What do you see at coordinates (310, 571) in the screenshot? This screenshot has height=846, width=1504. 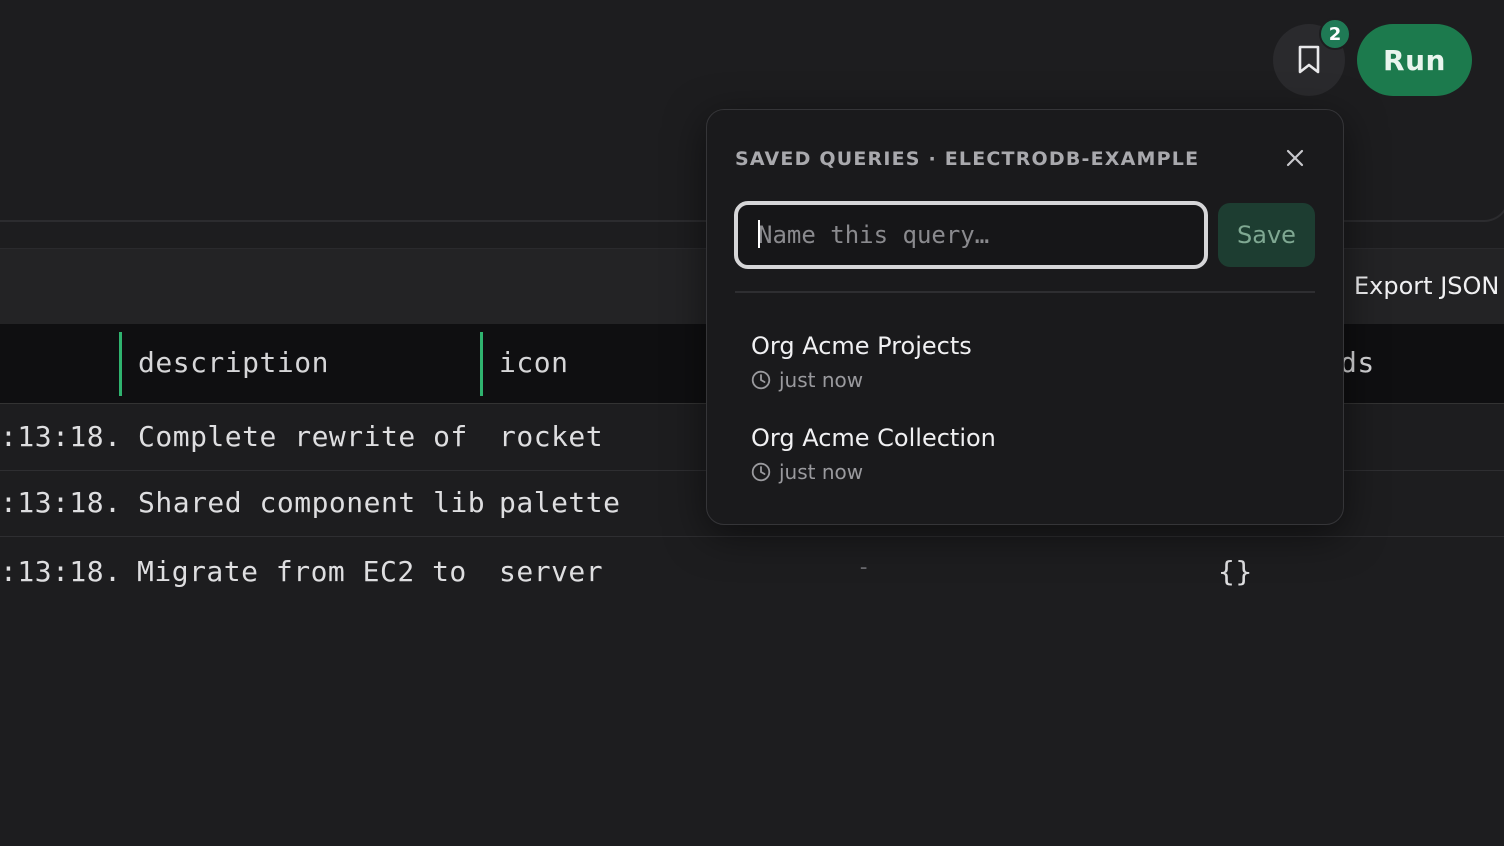 I see `cell-description: Migrate from EC2 to E` at bounding box center [310, 571].